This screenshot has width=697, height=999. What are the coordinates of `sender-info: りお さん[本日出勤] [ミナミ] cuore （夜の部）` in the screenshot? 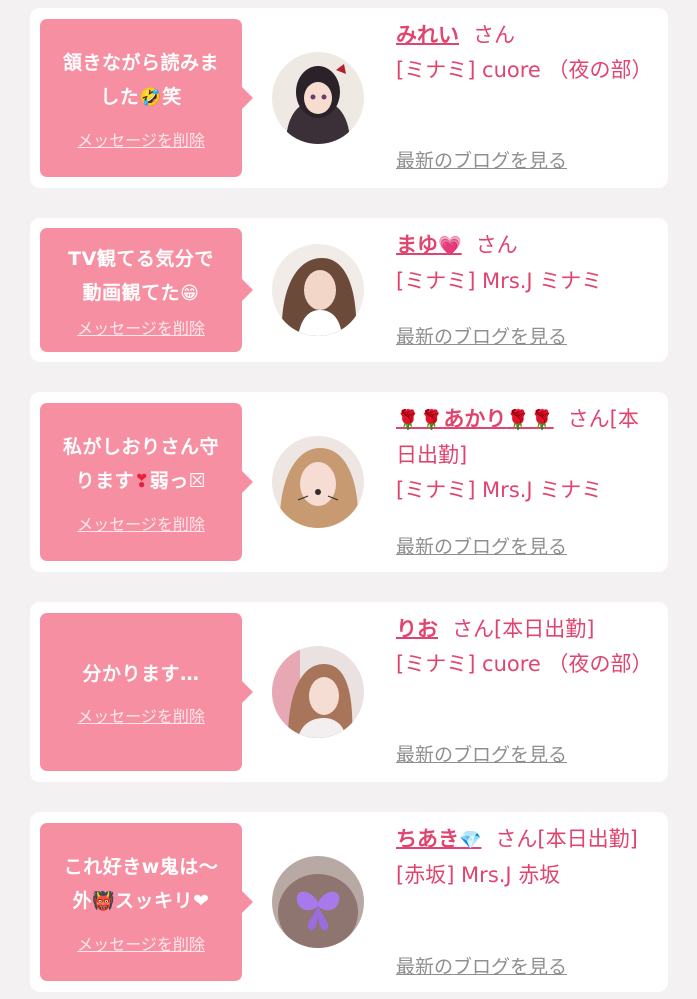 It's located at (527, 647).